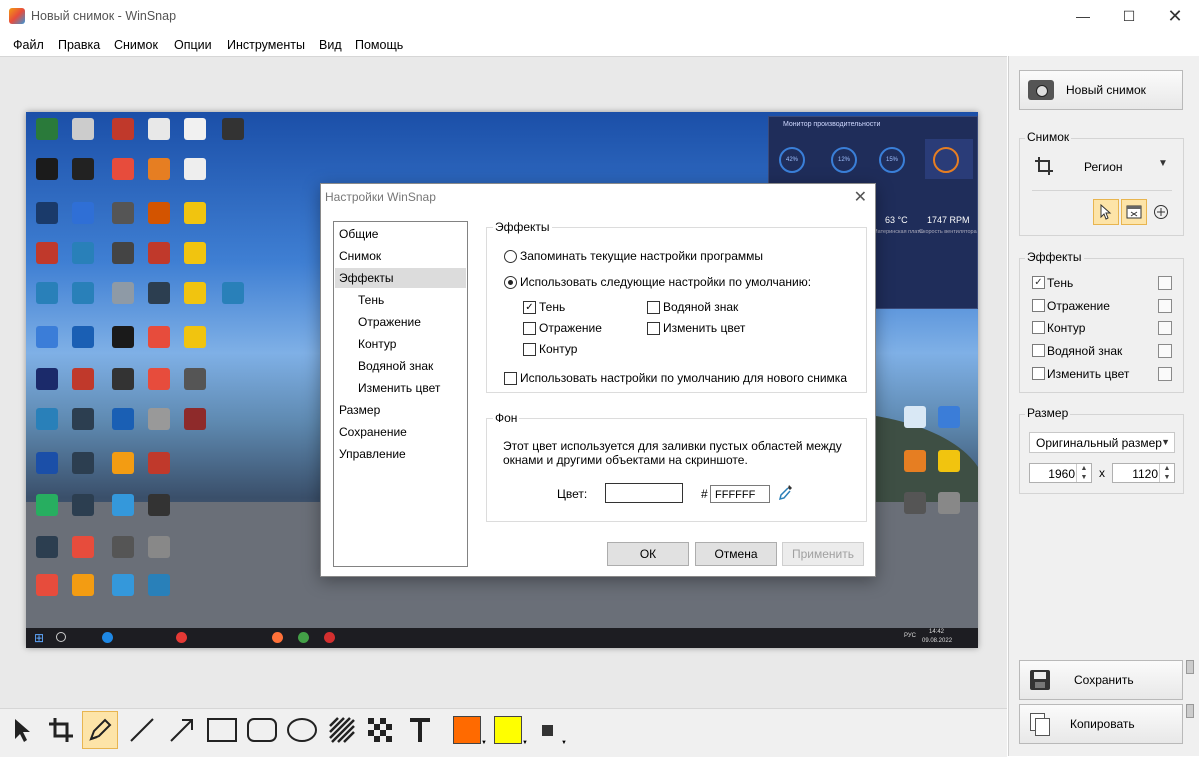 Image resolution: width=1199 pixels, height=757 pixels. What do you see at coordinates (896, 220) in the screenshot?
I see `temp-value: 63 °C` at bounding box center [896, 220].